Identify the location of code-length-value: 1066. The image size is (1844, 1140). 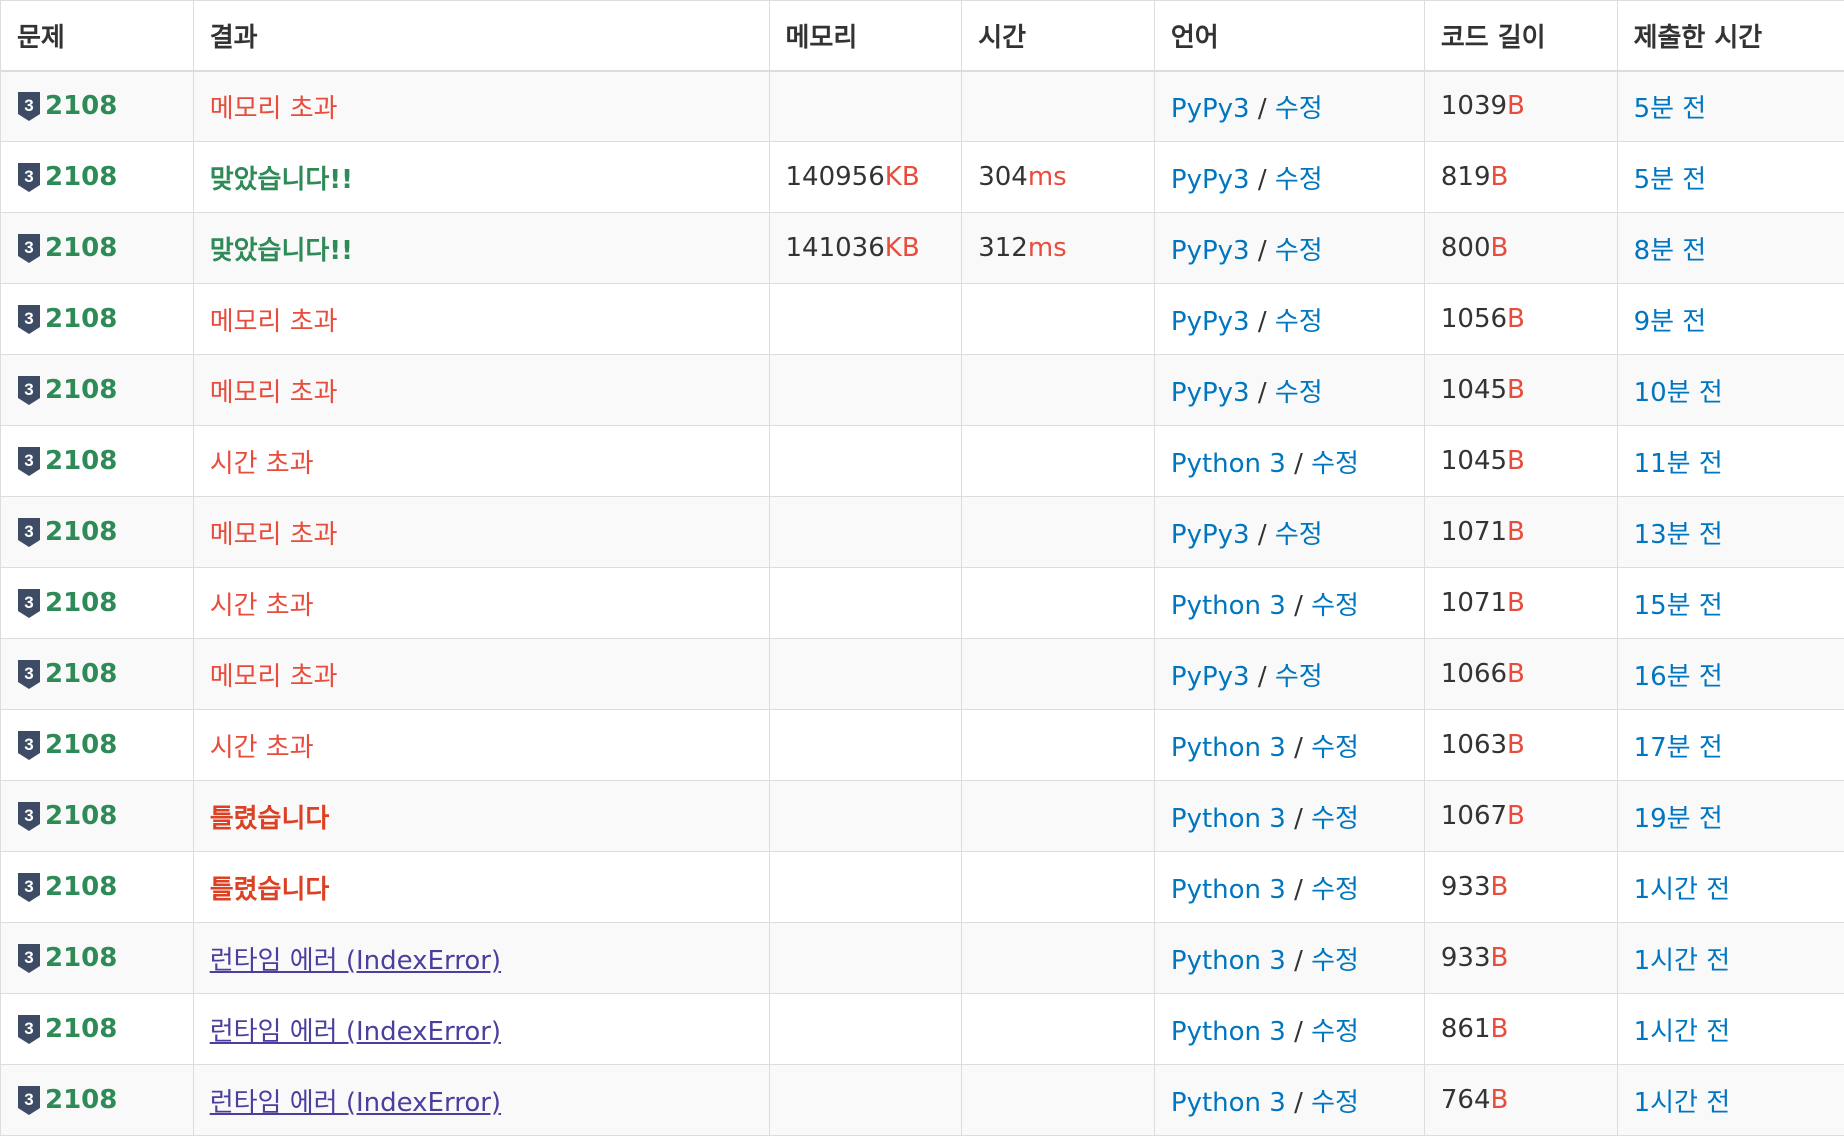
(1474, 674).